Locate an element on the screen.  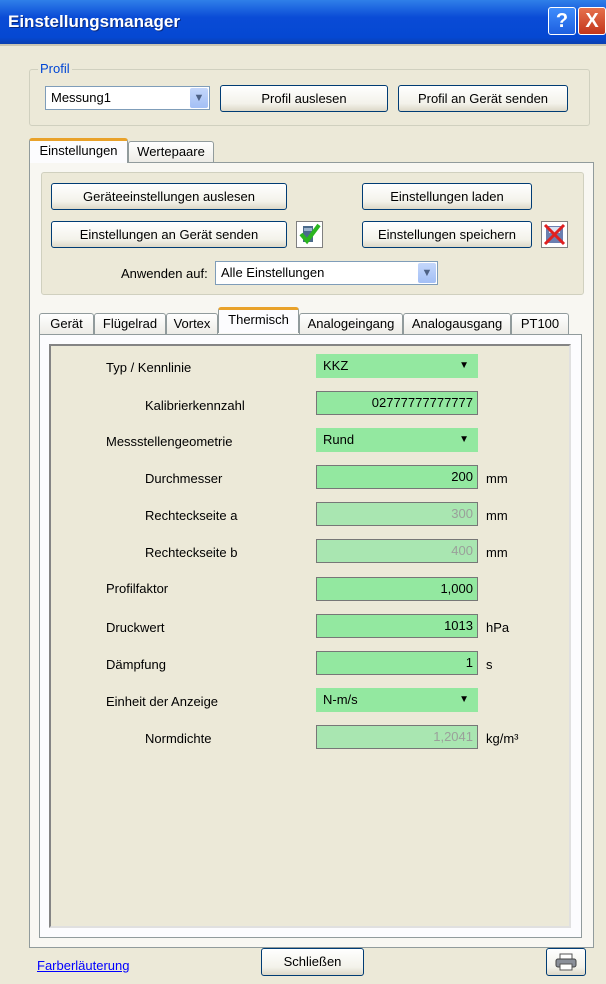
save-settings-button: Einstellungen speichern is located at coordinates (447, 234).